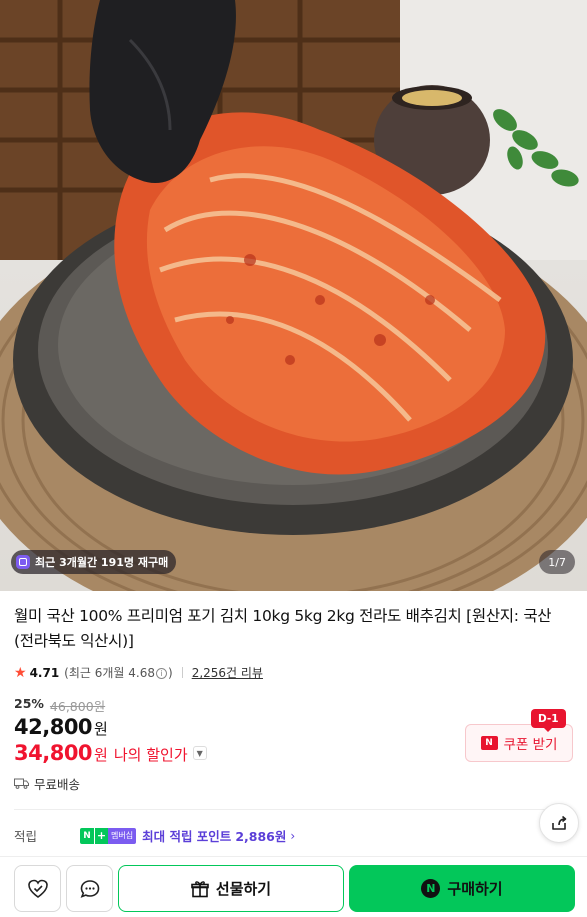  What do you see at coordinates (29, 703) in the screenshot?
I see `discount-rate: 25%` at bounding box center [29, 703].